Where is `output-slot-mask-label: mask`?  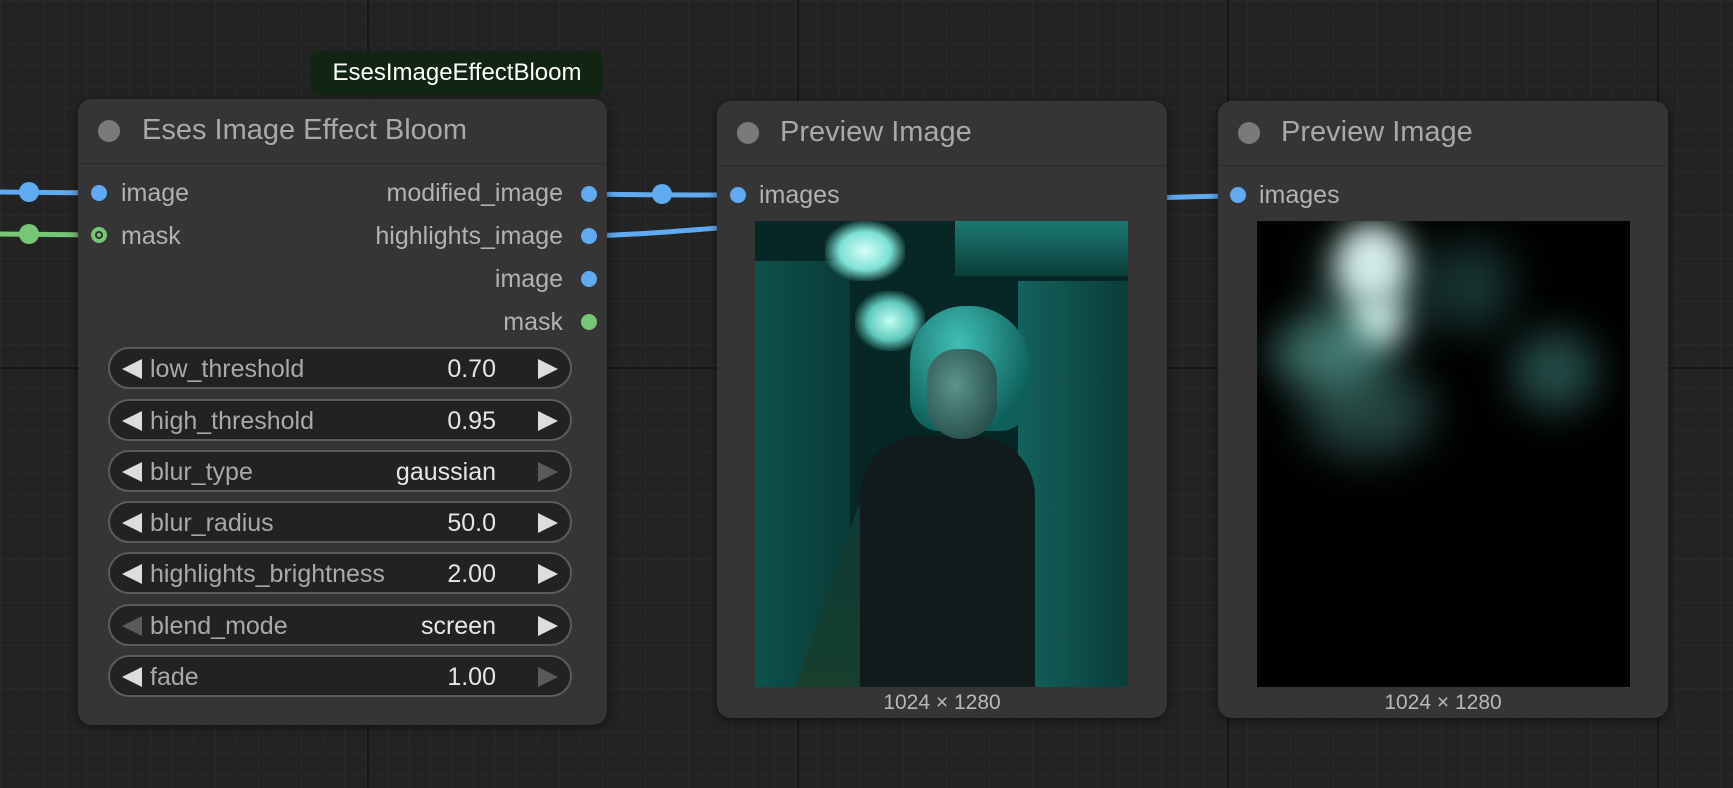 output-slot-mask-label: mask is located at coordinates (533, 322).